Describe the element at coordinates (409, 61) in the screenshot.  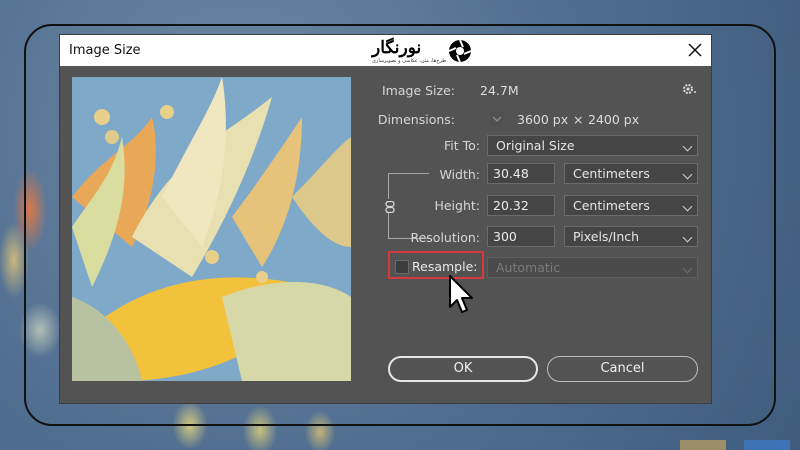
I see `logo-tagline: طرح‌ها، متن، عکاسی و تصویرسازی` at that location.